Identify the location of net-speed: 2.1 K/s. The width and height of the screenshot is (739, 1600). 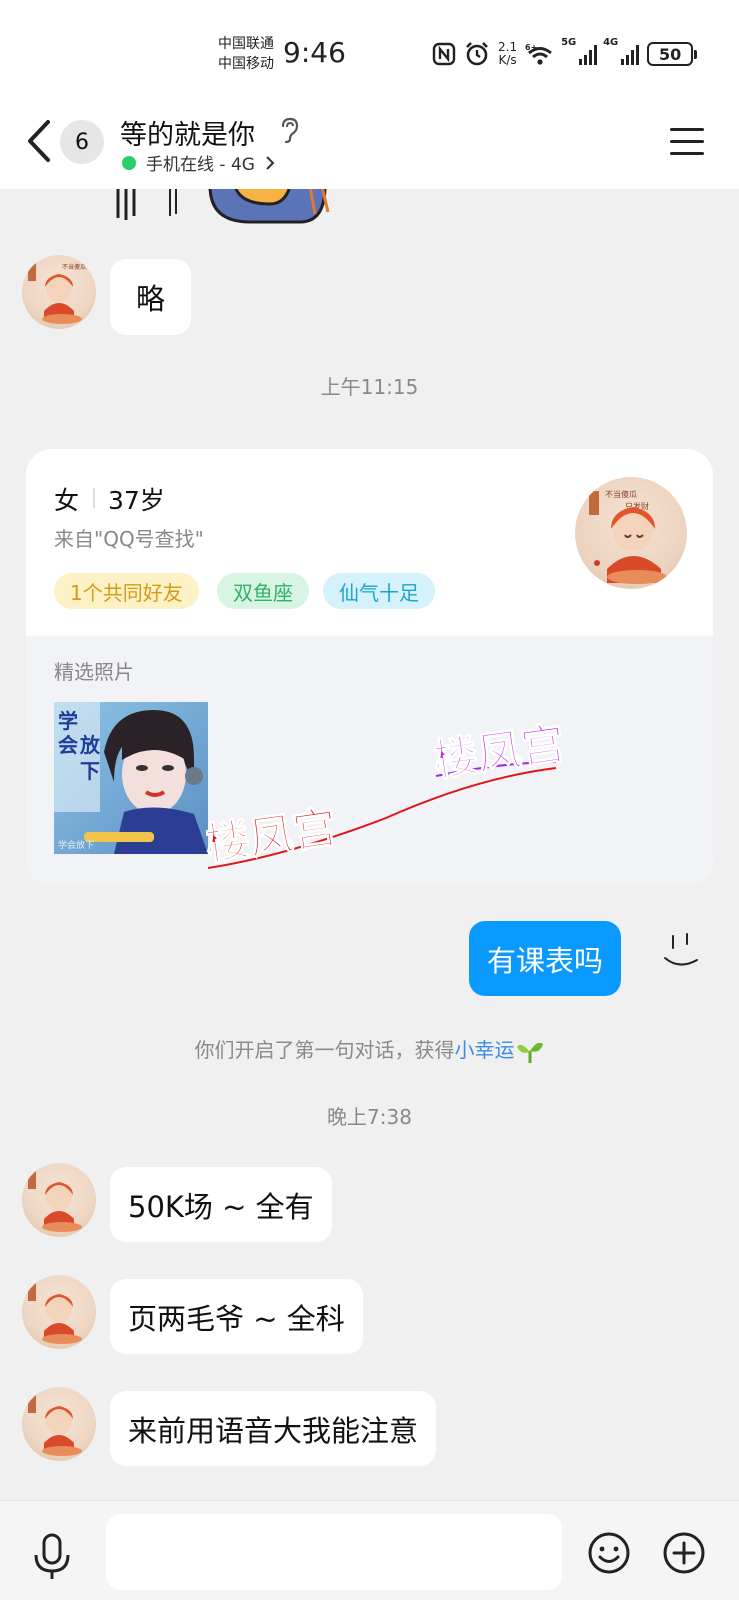
(507, 54).